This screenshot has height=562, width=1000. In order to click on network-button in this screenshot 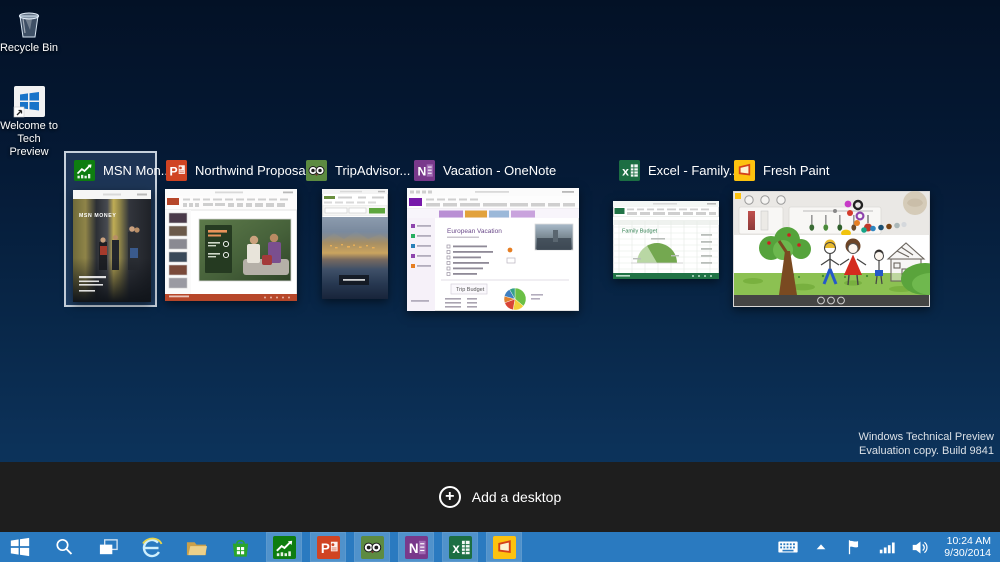, I will do `click(887, 547)`.